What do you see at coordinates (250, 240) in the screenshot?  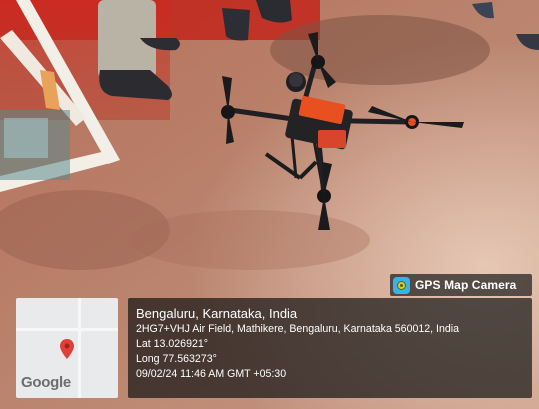 I see `soil-patch` at bounding box center [250, 240].